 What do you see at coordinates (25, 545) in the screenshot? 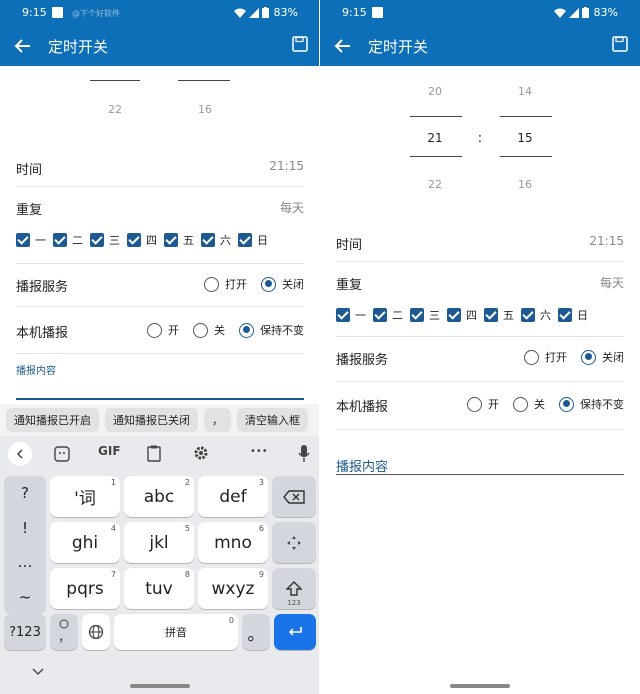
I see `punctuation-column: ? ! … ~` at bounding box center [25, 545].